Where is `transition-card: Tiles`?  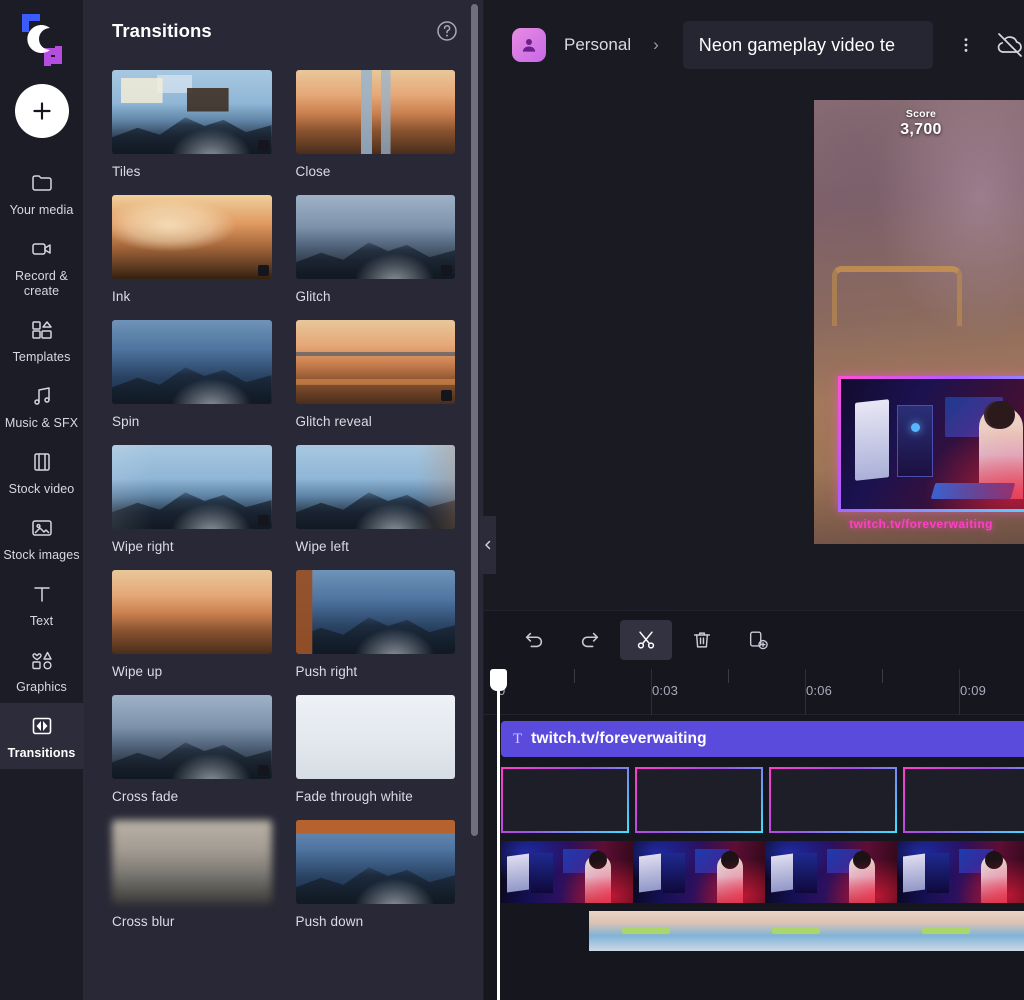
transition-card: Tiles is located at coordinates (192, 132).